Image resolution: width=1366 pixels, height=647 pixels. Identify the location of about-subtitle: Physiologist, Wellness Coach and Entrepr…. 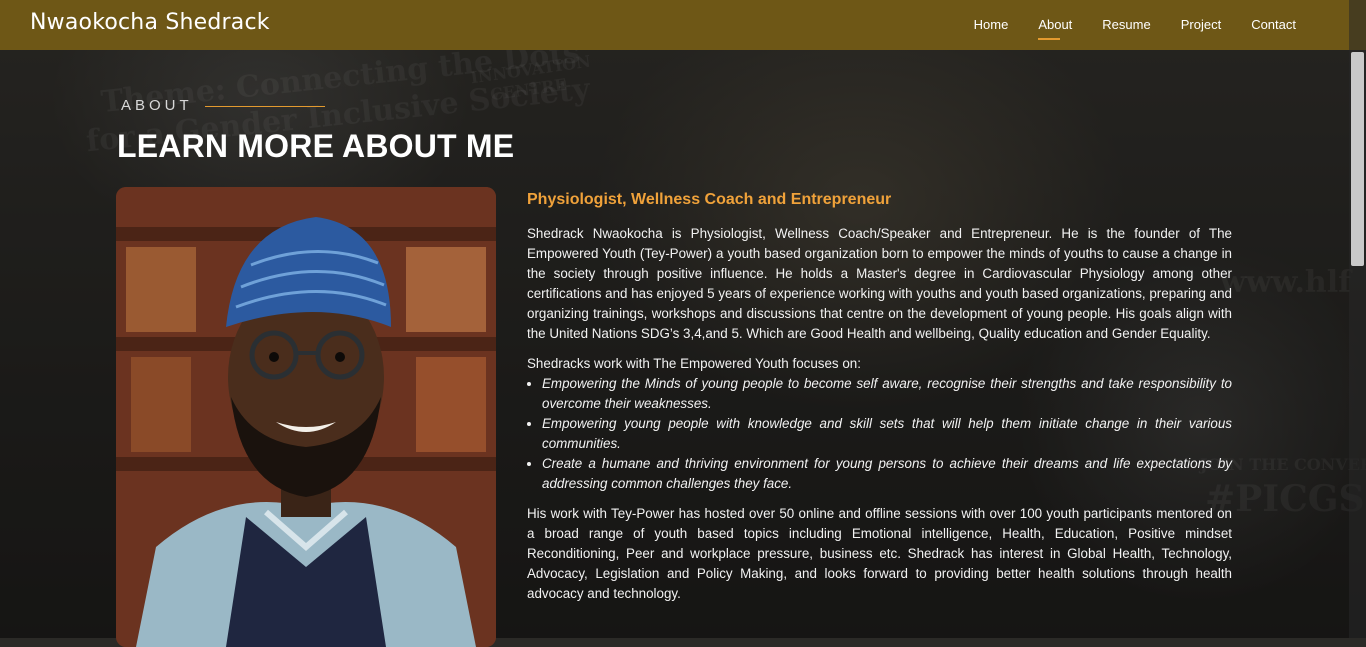
(709, 199).